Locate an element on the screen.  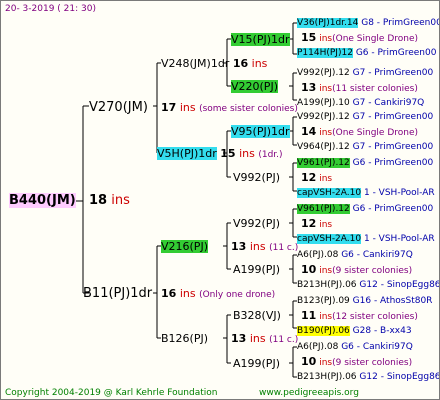
gen3-node-0: V15(PJ)1dr is located at coordinates (260, 39).